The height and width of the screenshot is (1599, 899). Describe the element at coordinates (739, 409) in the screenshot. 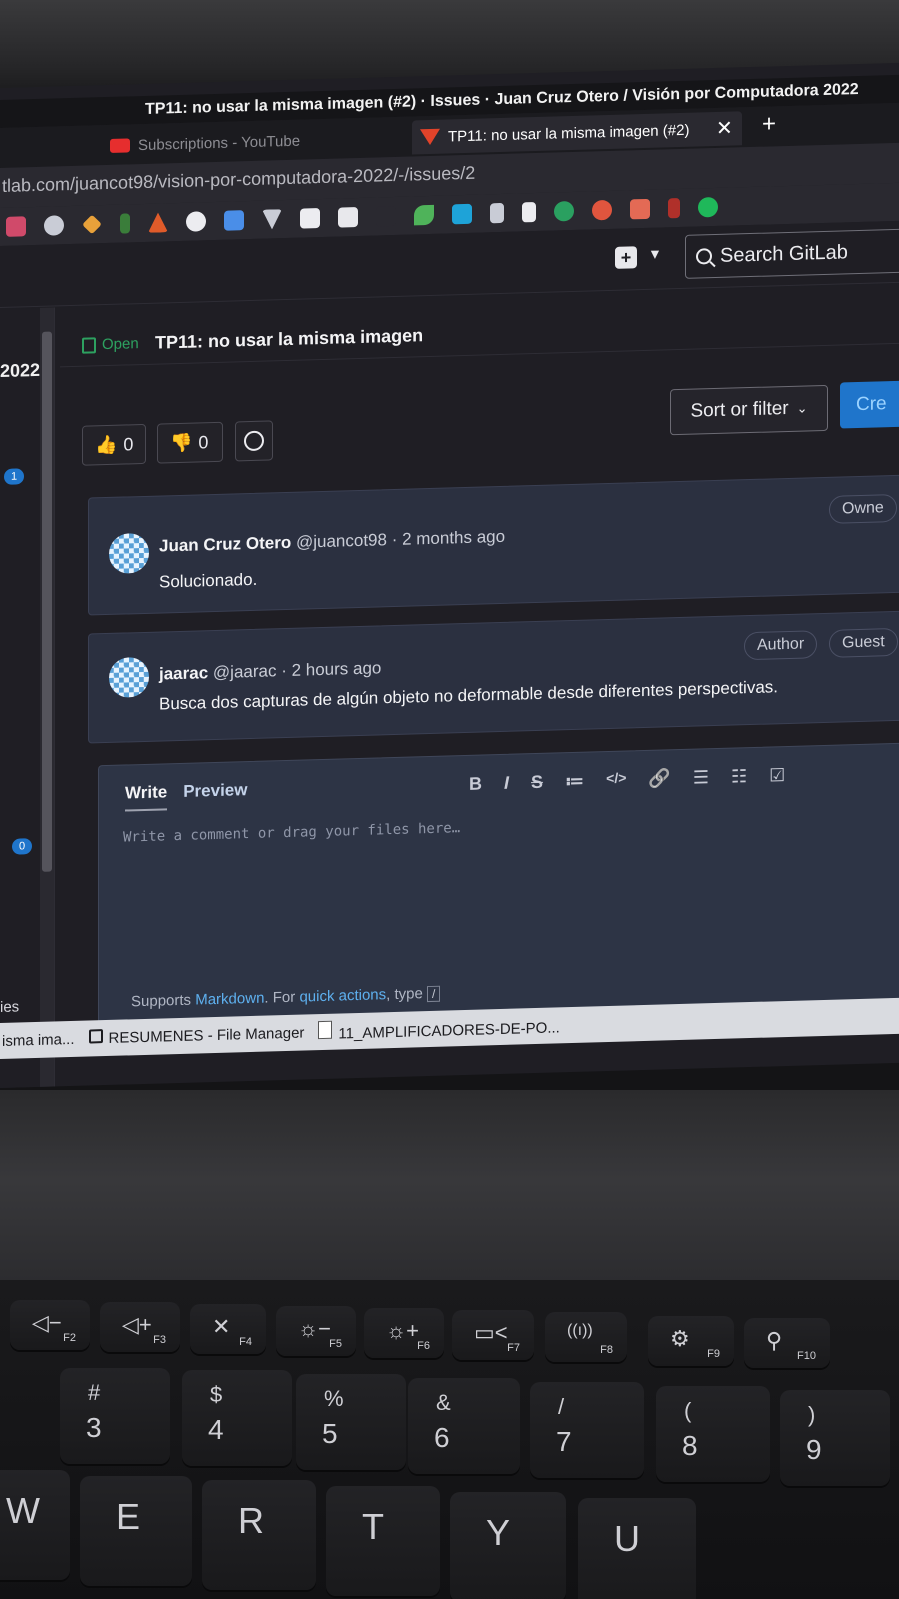

I see `sort-label: Sort or filter` at that location.